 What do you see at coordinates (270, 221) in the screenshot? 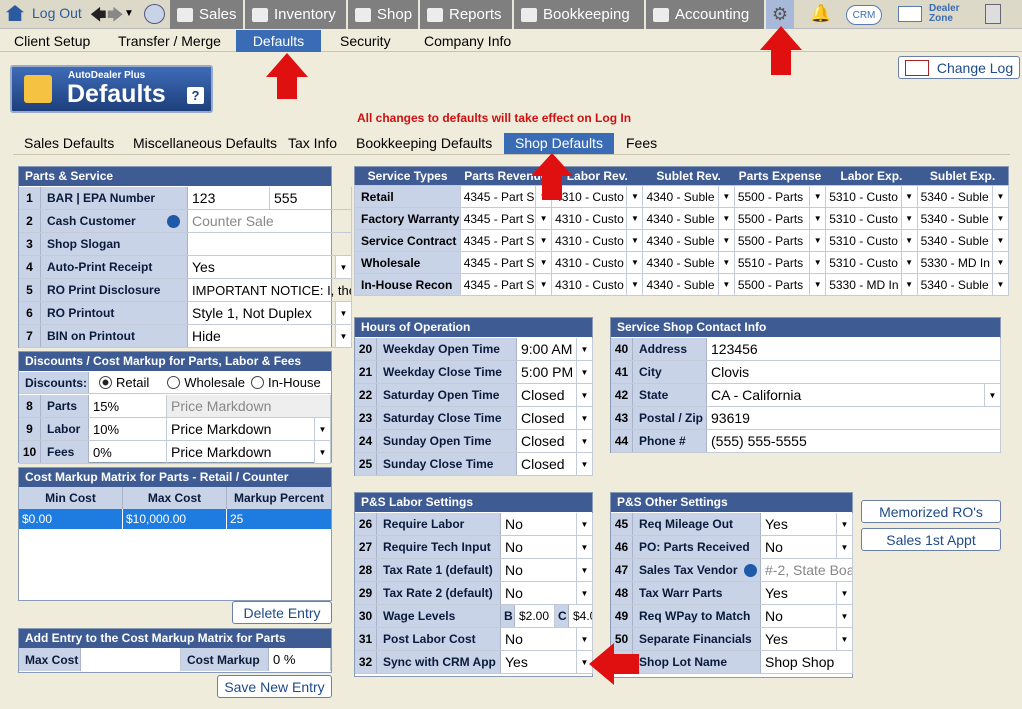
I see `row-value: Counter Sale` at bounding box center [270, 221].